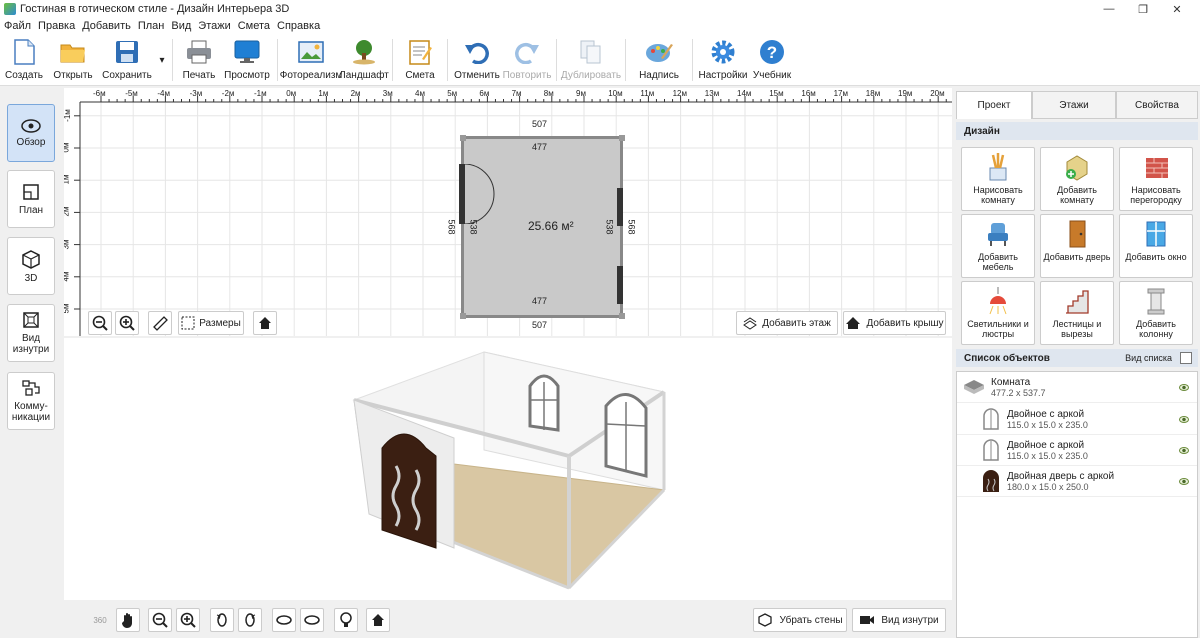  I want to click on stairs-label: Лестницы и вырезы, so click(1077, 329).